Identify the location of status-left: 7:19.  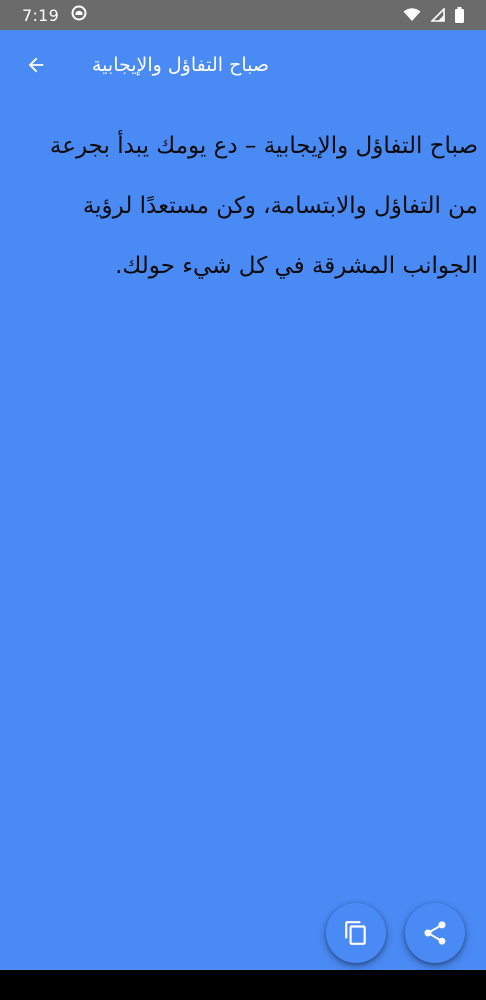
(54, 15).